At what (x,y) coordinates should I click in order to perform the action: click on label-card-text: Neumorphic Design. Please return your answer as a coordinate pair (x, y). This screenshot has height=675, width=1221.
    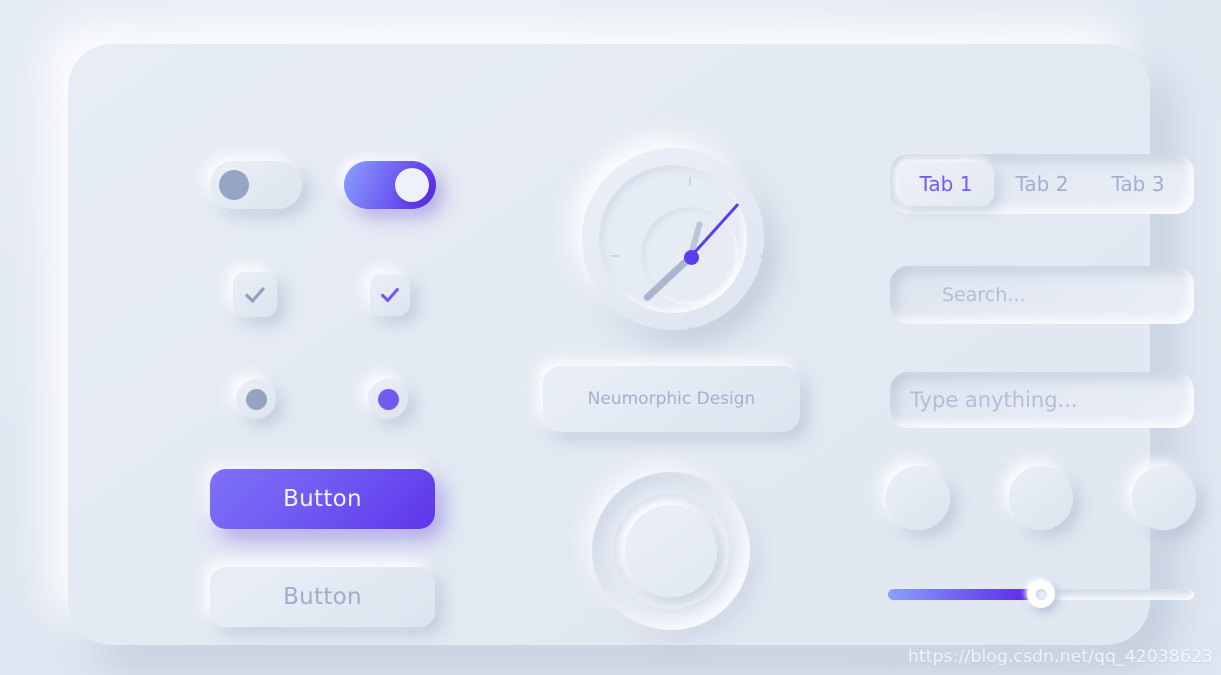
    Looking at the image, I should click on (671, 399).